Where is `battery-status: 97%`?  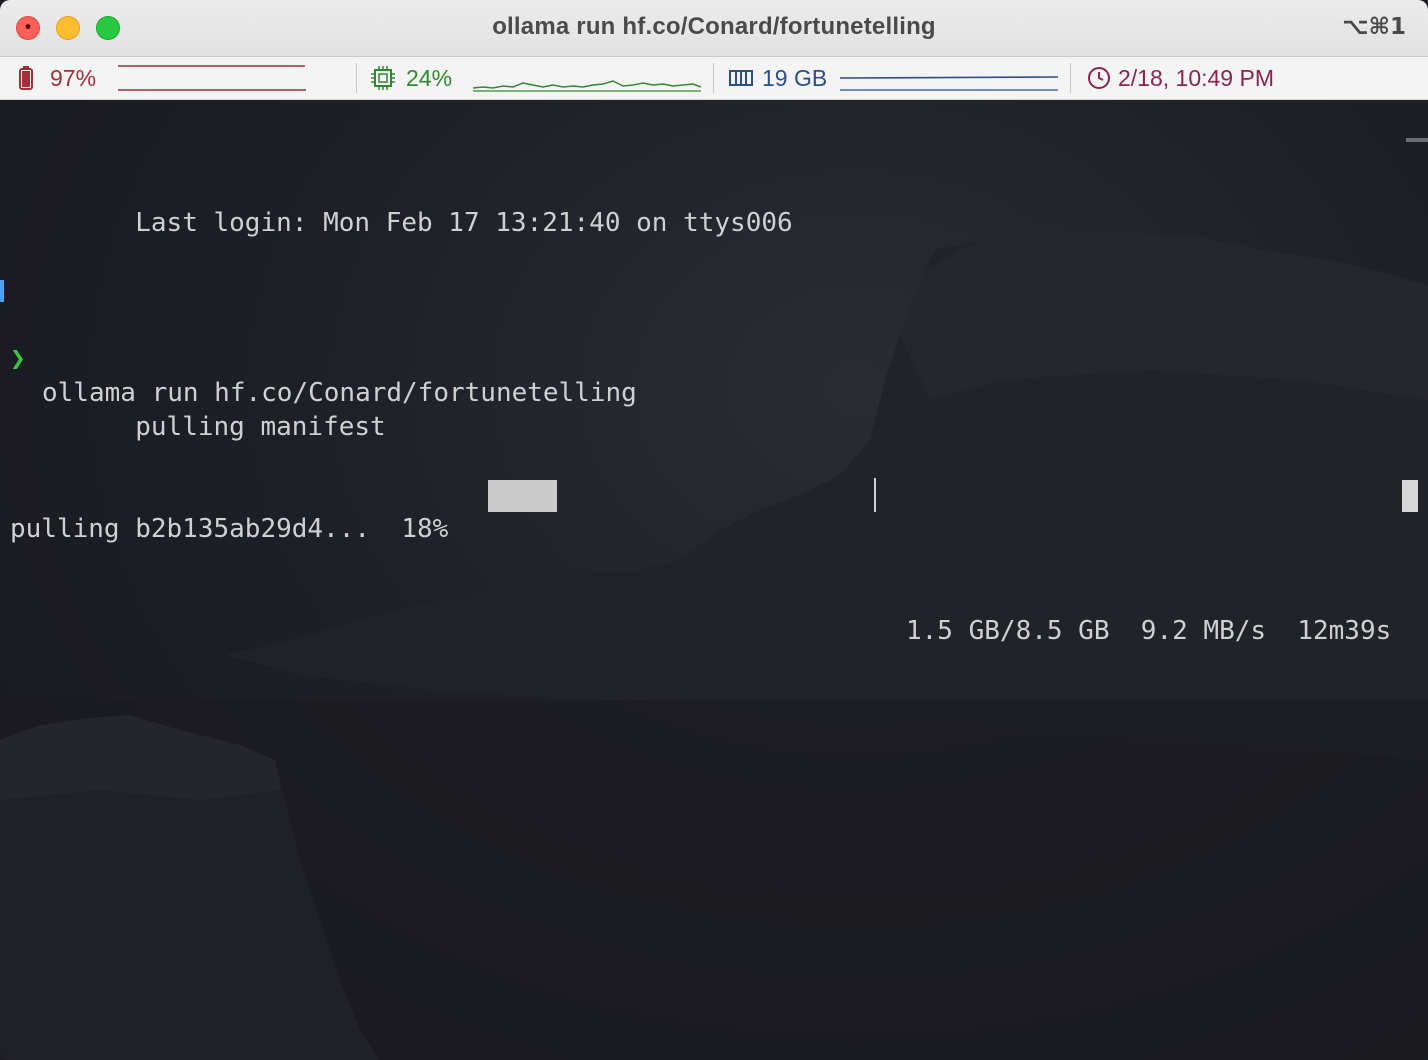 battery-status: 97% is located at coordinates (183, 78).